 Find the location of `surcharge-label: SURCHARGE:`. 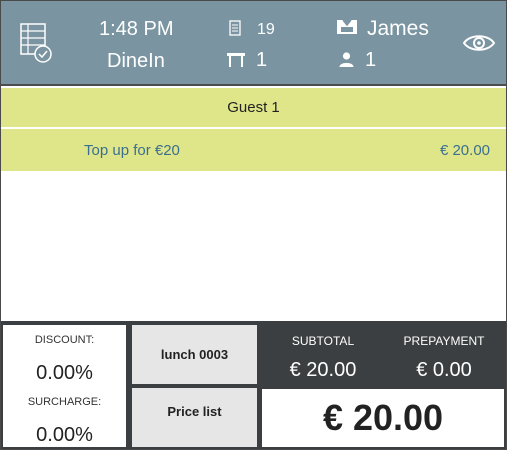

surcharge-label: SURCHARGE: is located at coordinates (64, 402).